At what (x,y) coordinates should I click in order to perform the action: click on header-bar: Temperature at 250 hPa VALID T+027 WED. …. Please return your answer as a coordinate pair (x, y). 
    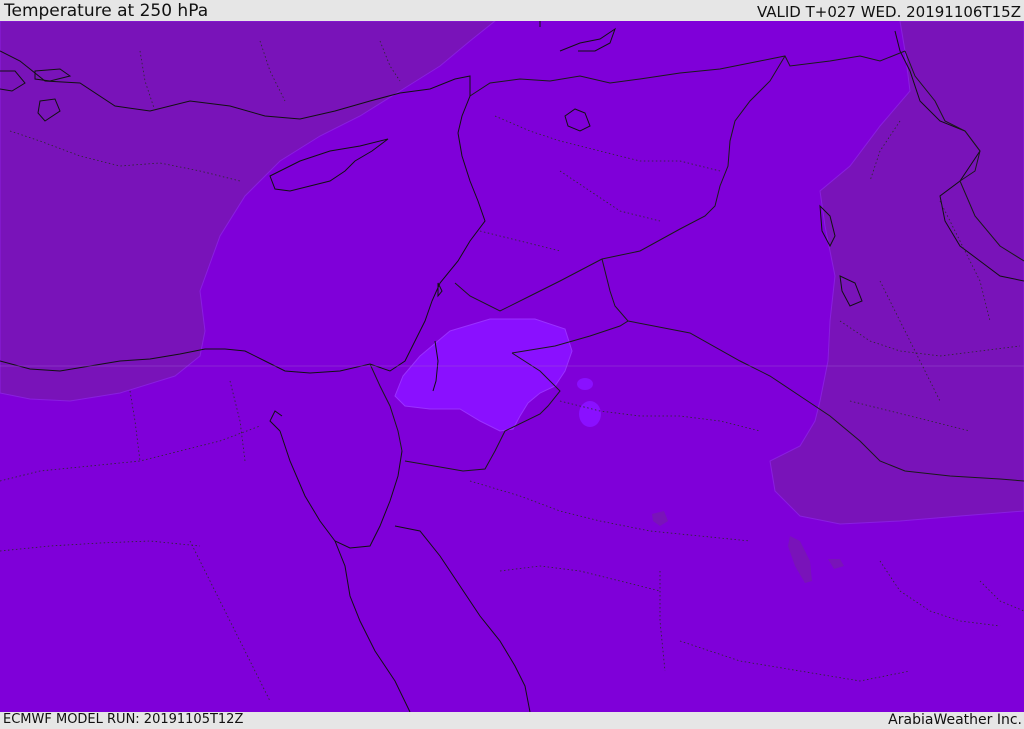
    Looking at the image, I should click on (512, 10).